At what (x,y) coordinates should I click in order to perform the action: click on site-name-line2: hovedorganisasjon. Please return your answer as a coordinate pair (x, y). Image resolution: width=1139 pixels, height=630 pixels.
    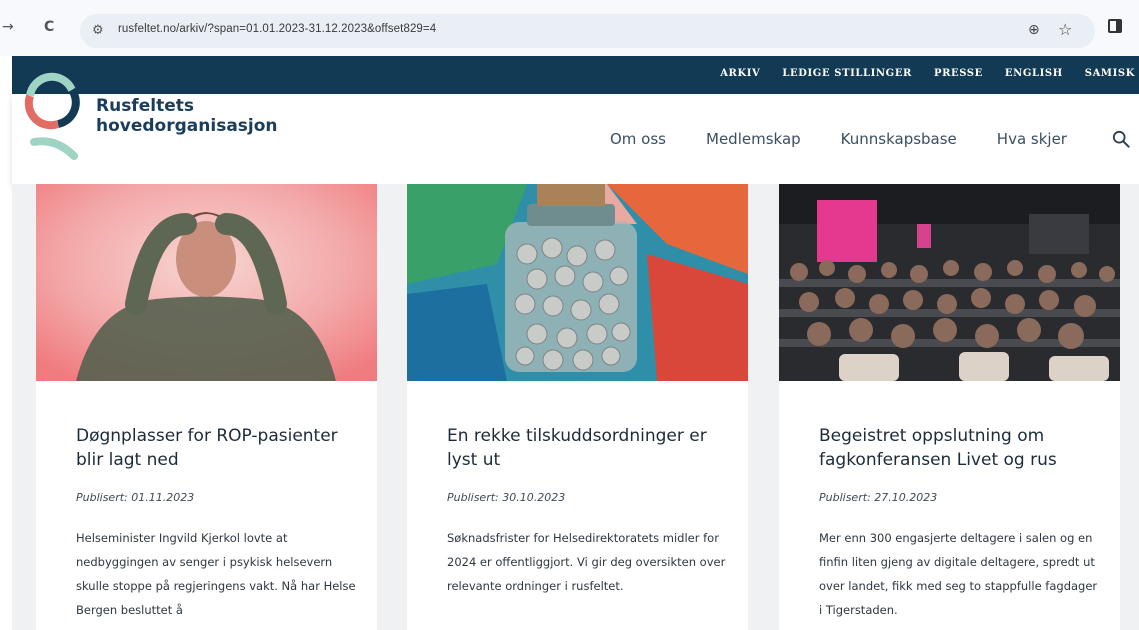
    Looking at the image, I should click on (187, 126).